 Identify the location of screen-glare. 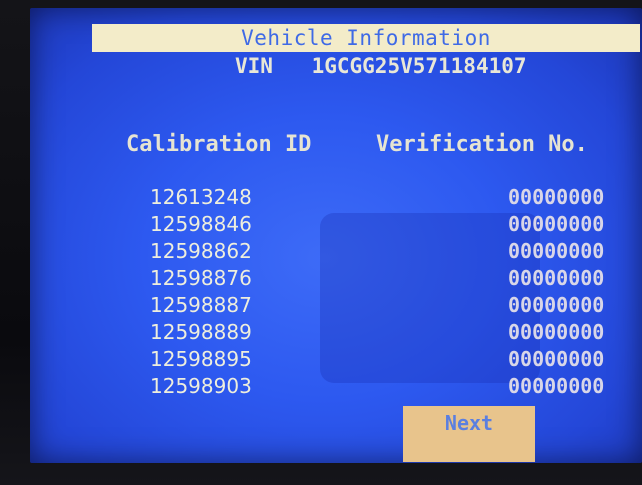
(430, 298).